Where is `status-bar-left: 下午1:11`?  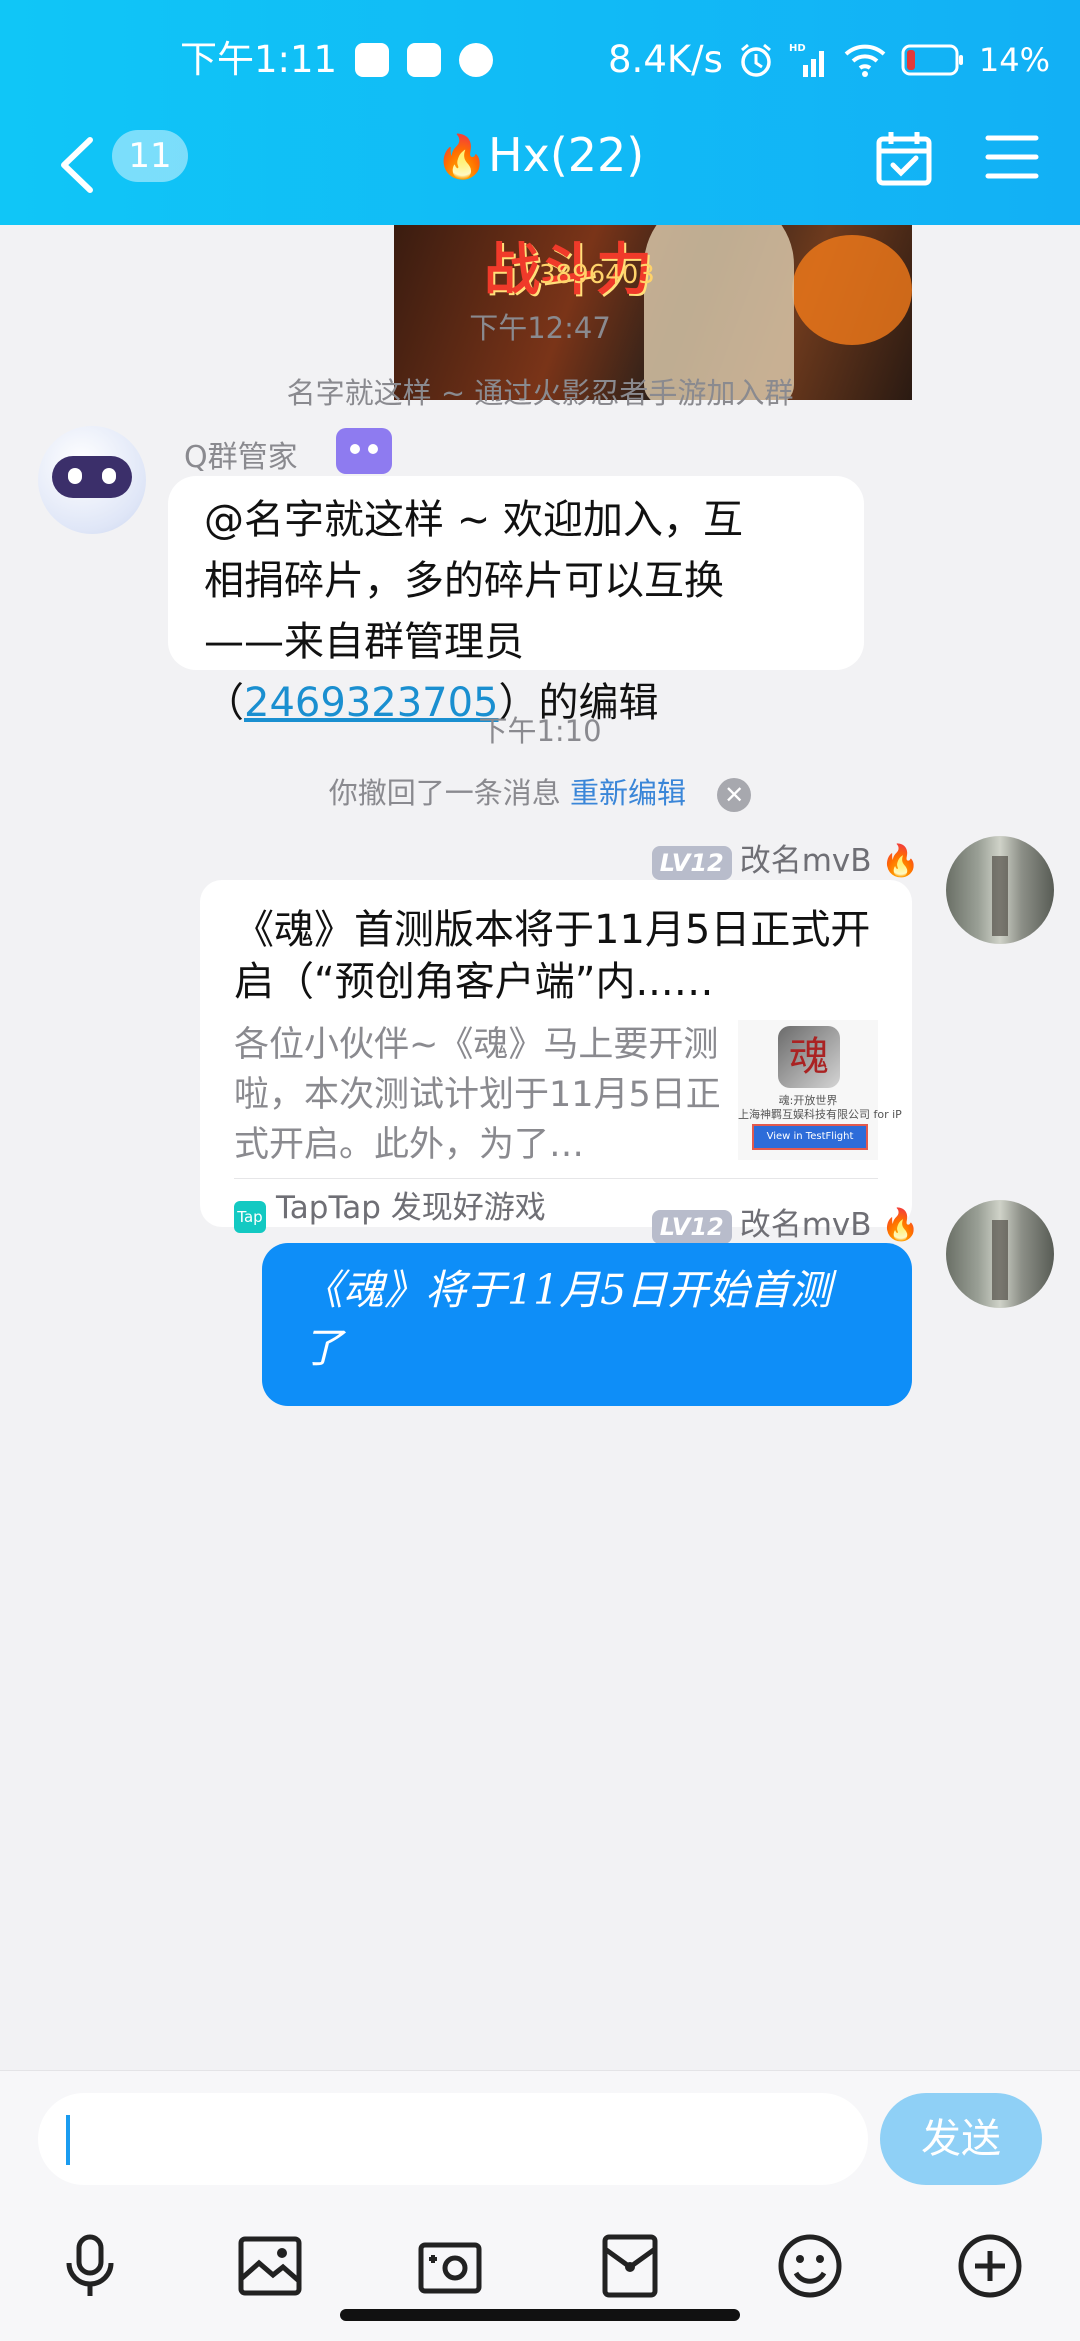 status-bar-left: 下午1:11 is located at coordinates (337, 60).